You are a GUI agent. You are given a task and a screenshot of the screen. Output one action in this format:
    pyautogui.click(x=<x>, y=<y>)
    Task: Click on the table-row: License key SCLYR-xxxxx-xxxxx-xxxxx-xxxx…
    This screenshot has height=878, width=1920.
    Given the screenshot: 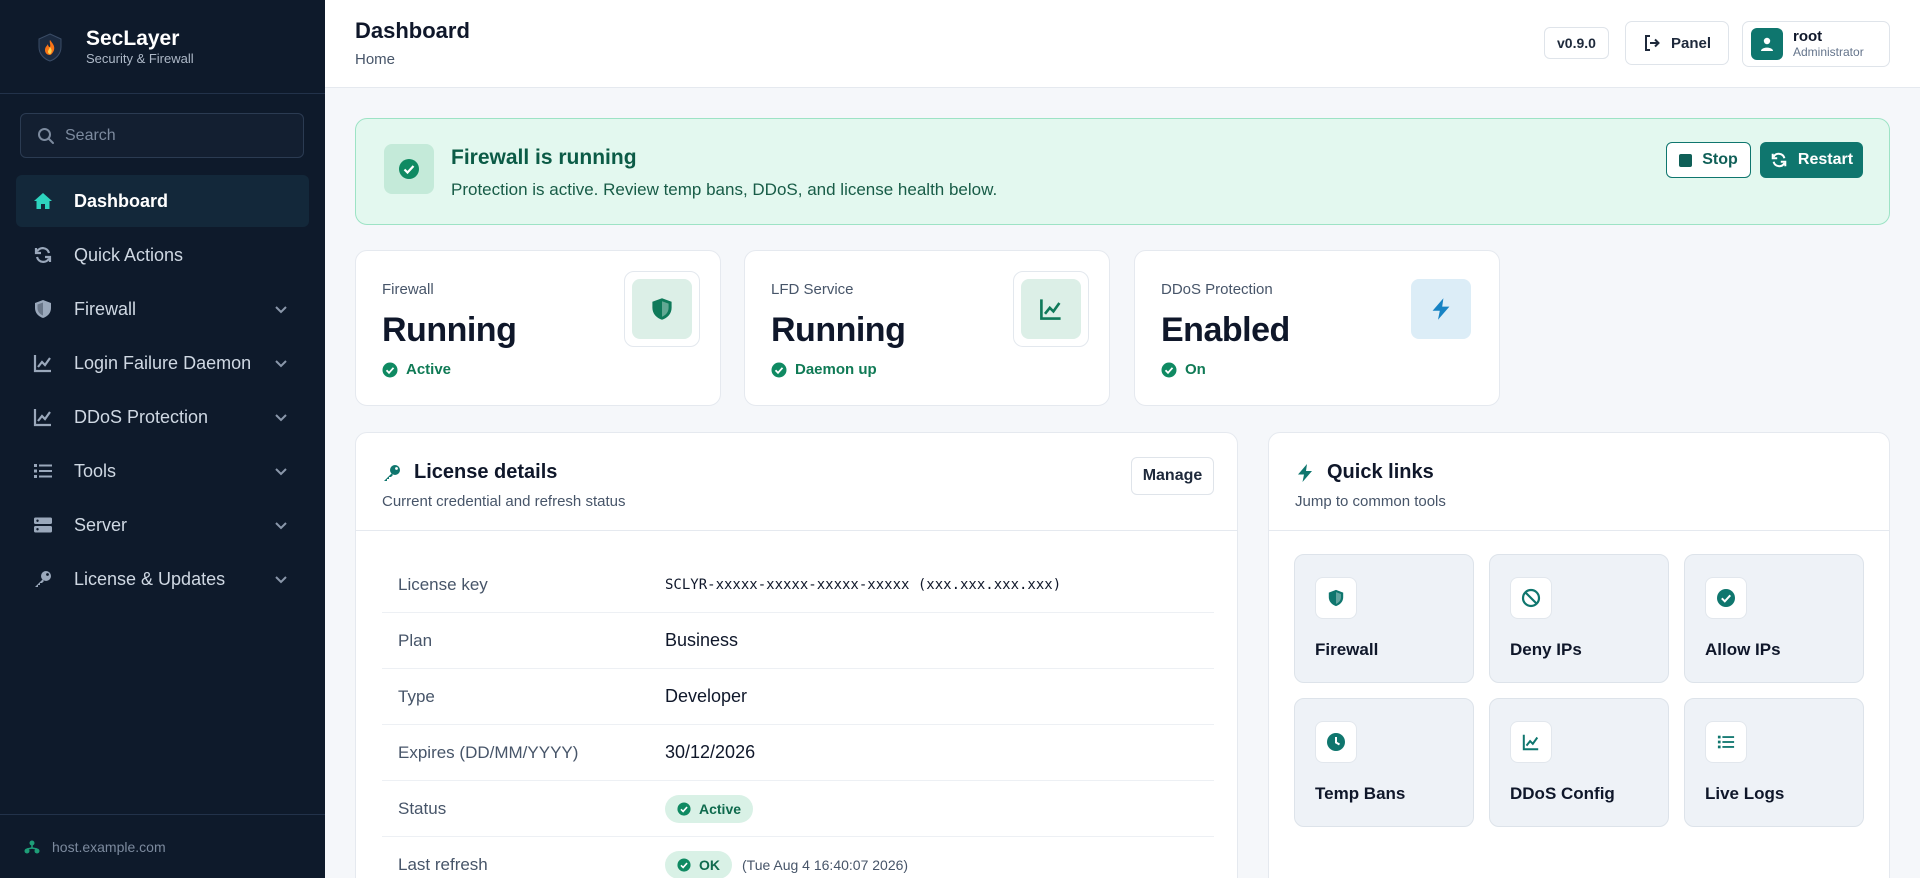 What is the action you would take?
    pyautogui.click(x=798, y=585)
    